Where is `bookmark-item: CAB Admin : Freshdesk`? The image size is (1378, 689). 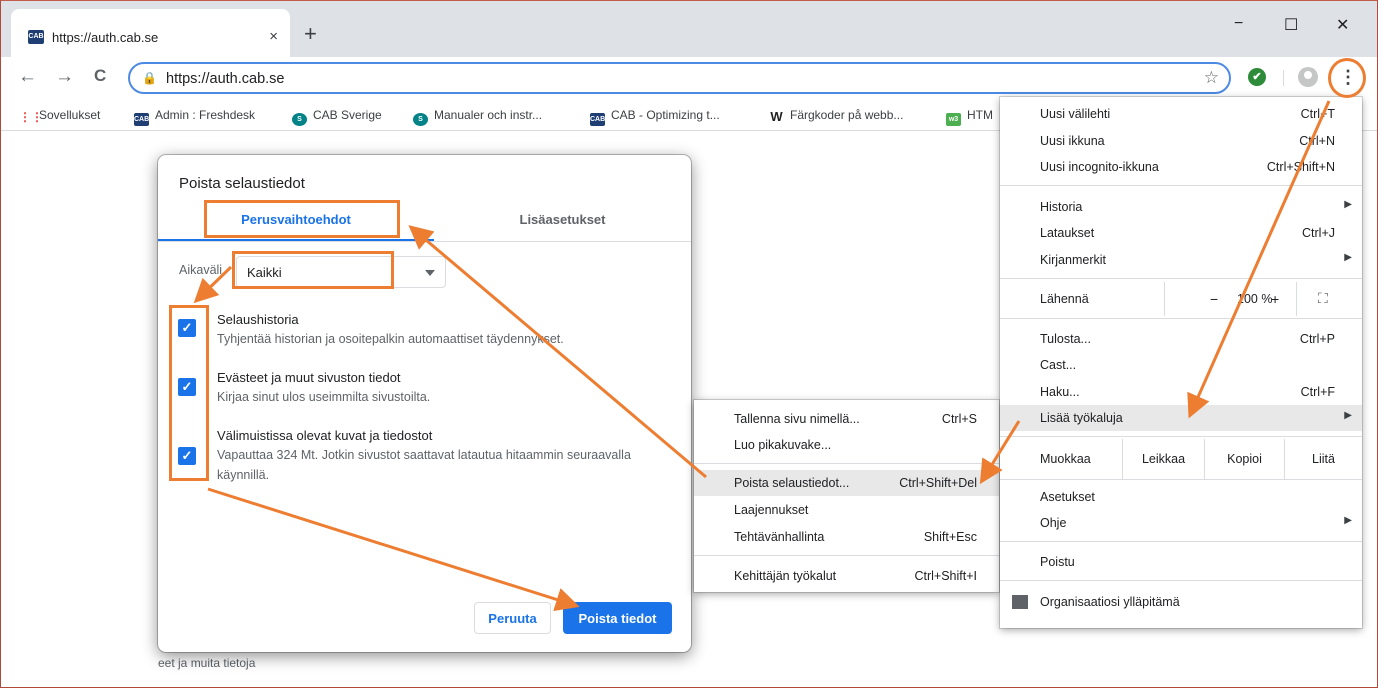
bookmark-item: CAB Admin : Freshdesk is located at coordinates (194, 117).